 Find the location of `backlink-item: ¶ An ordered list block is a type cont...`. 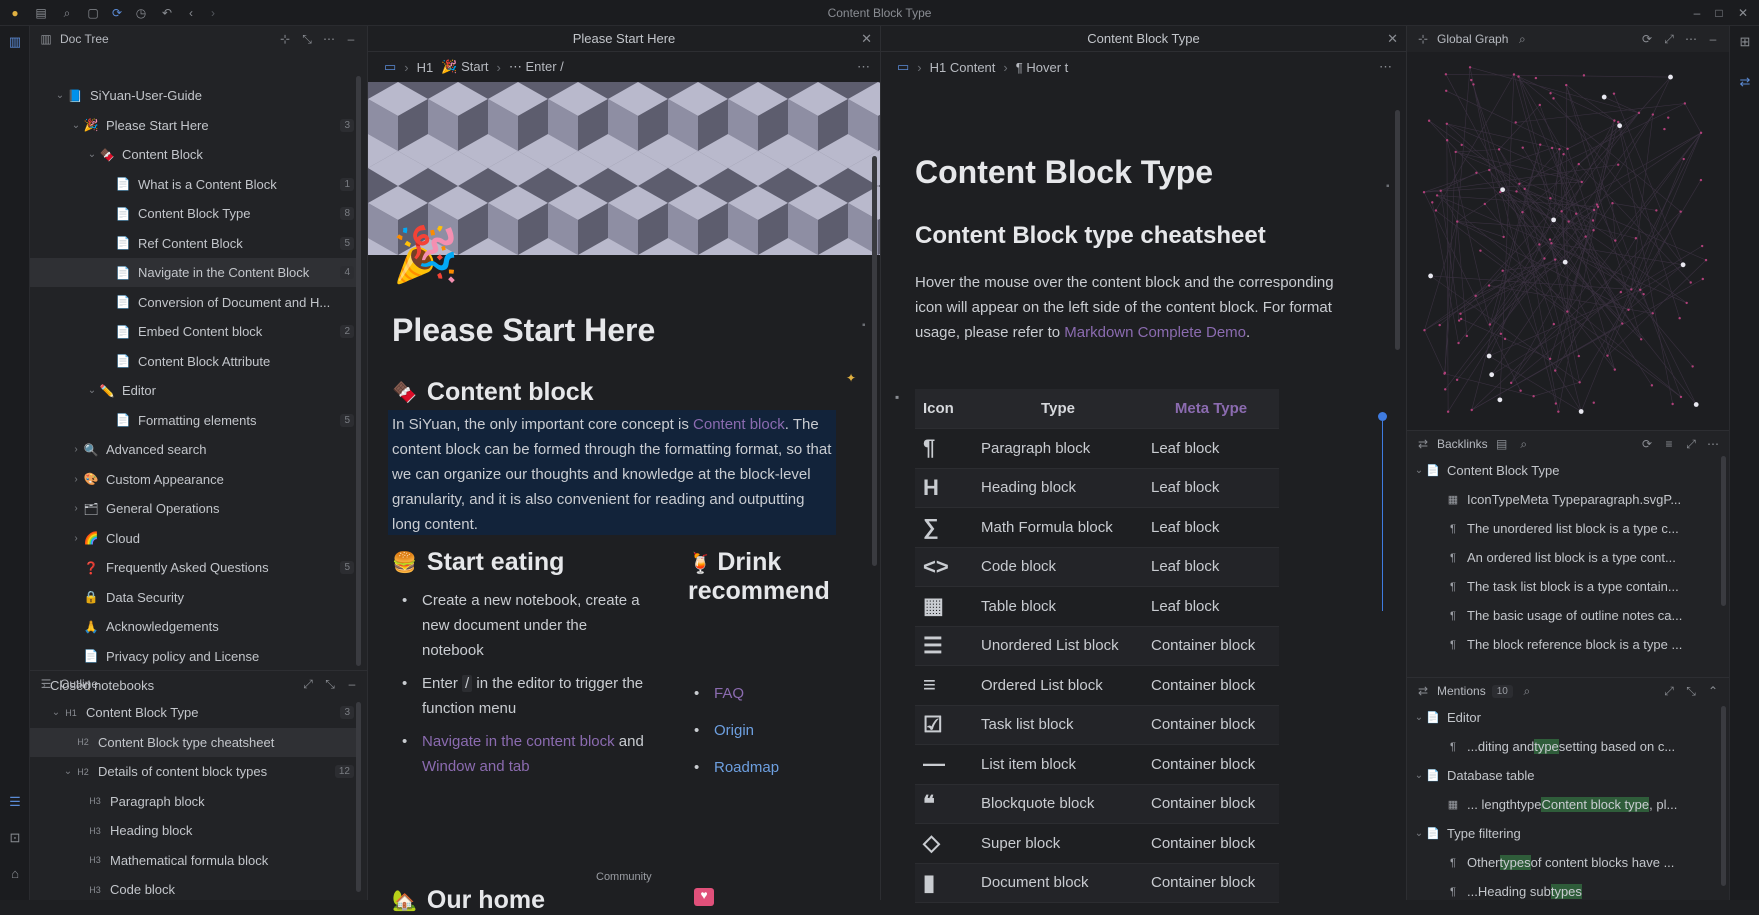

backlink-item: ¶ An ordered list block is a type cont... is located at coordinates (1567, 557).